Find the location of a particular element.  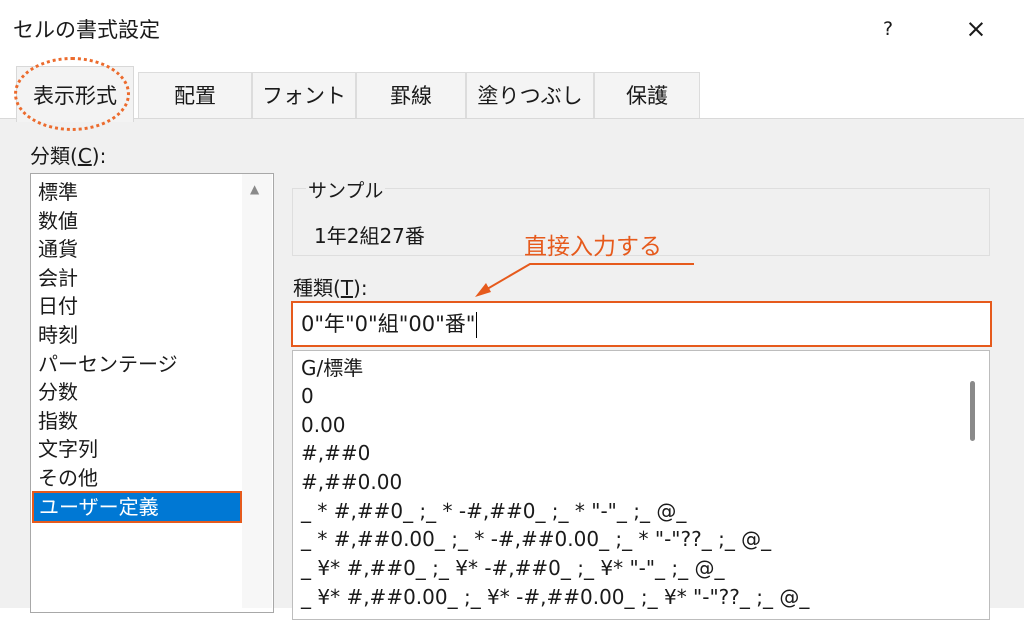

type-label: 種類(T): is located at coordinates (330, 288).